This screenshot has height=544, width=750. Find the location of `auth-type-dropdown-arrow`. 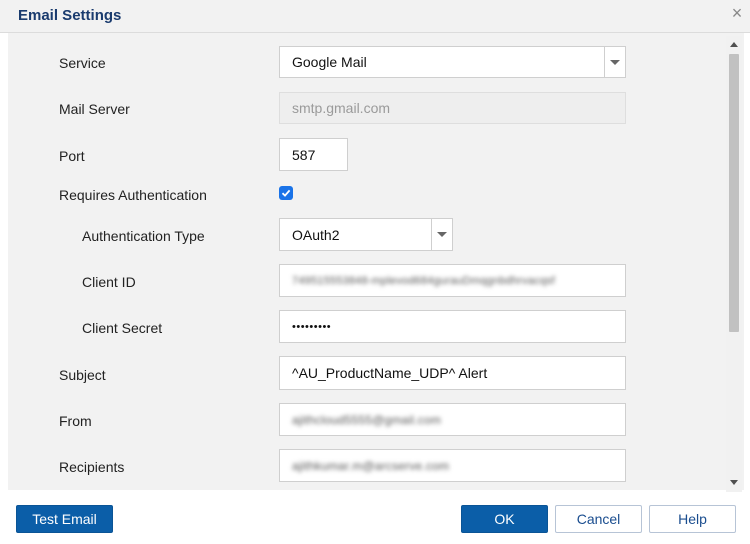

auth-type-dropdown-arrow is located at coordinates (441, 234).